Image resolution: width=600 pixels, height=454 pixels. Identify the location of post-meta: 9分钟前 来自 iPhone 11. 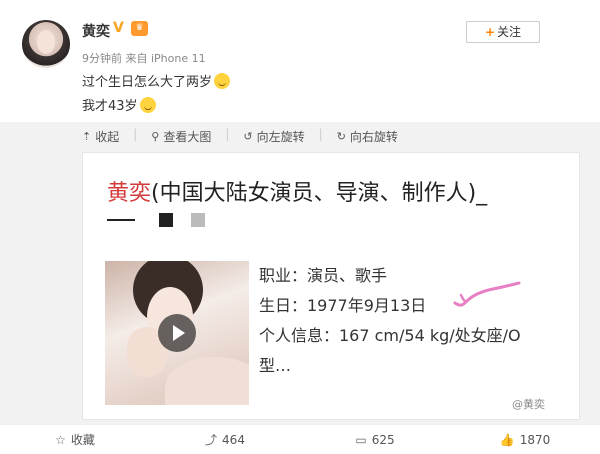
(144, 58).